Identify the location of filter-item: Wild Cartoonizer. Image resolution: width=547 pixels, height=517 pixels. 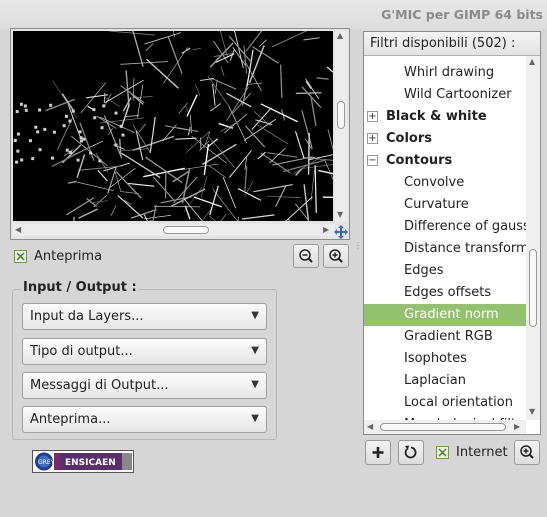
(445, 95).